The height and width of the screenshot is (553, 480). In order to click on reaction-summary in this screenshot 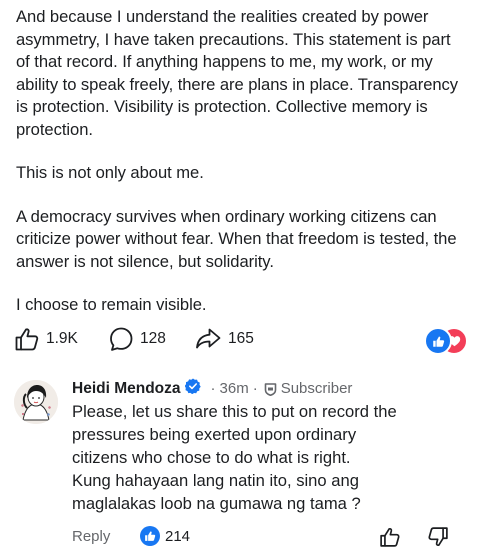, I will do `click(447, 341)`.